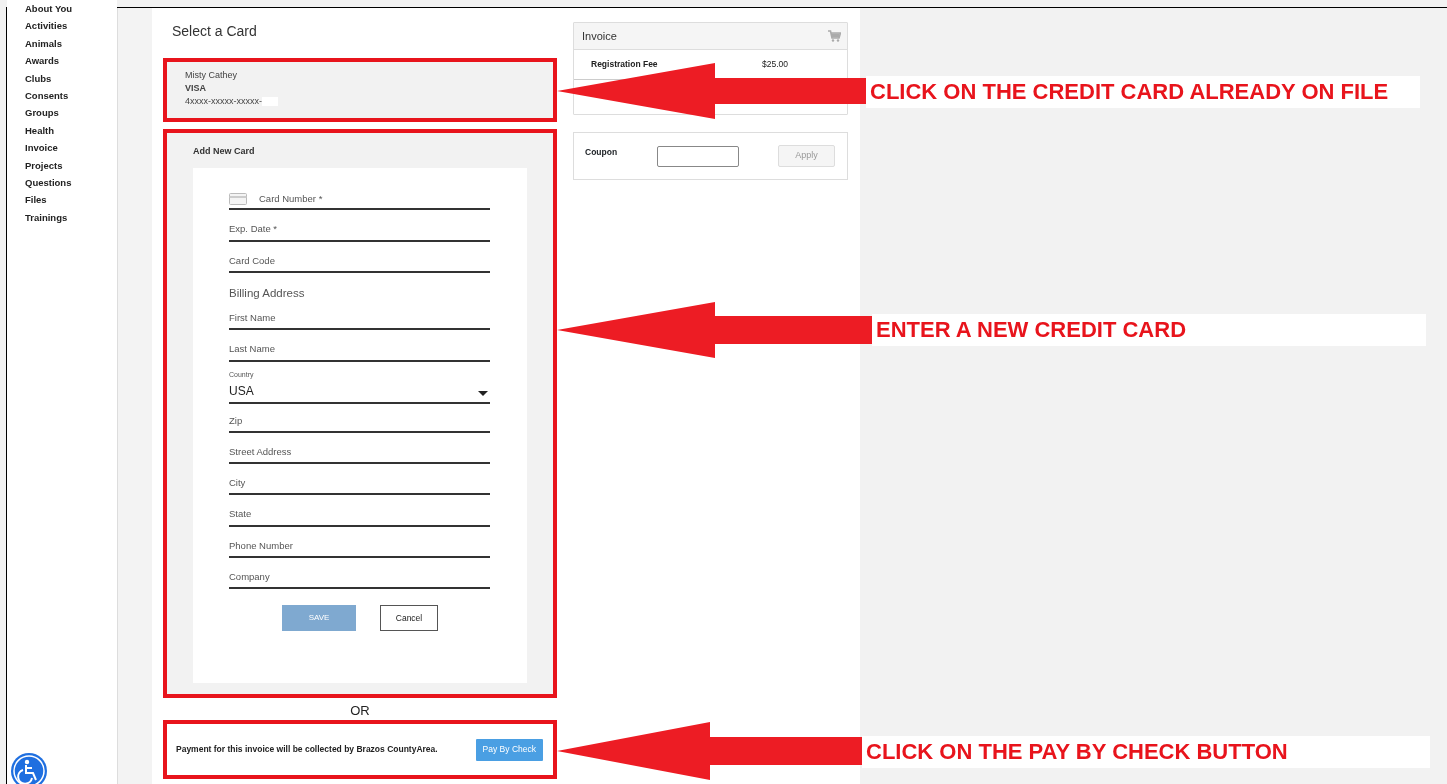 The width and height of the screenshot is (1447, 784). I want to click on dropdown-caret-icon, so click(483, 393).